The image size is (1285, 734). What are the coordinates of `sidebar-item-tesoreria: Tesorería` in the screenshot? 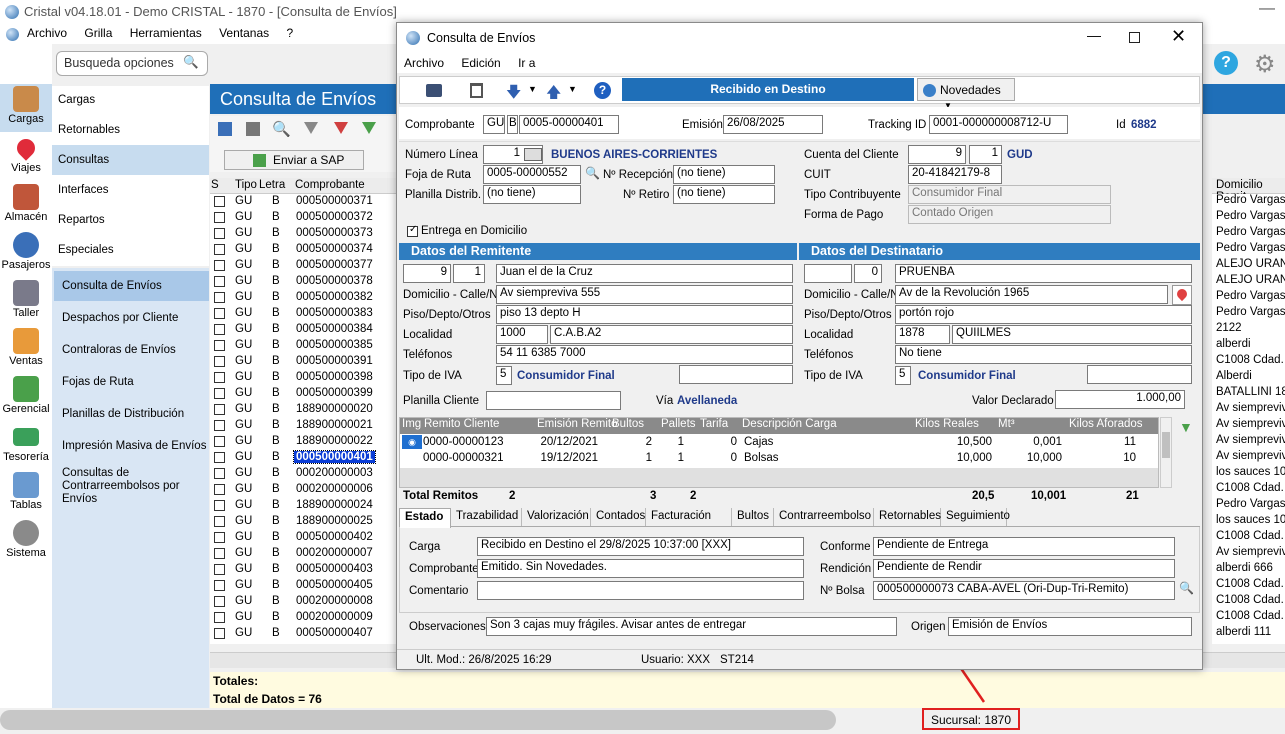 It's located at (26, 443).